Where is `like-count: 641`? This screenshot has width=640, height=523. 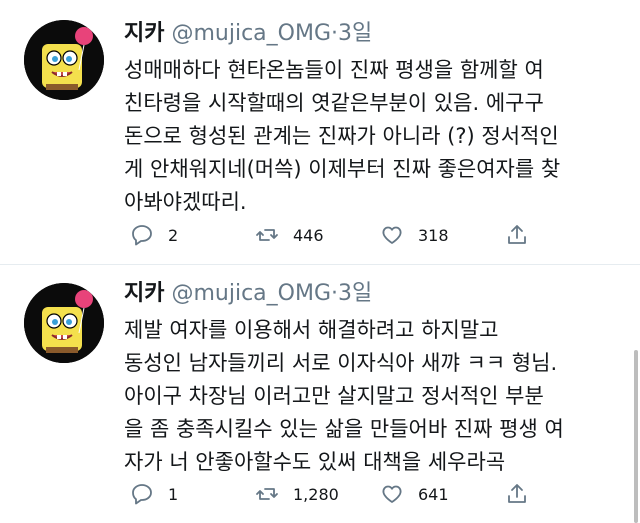 like-count: 641 is located at coordinates (433, 494).